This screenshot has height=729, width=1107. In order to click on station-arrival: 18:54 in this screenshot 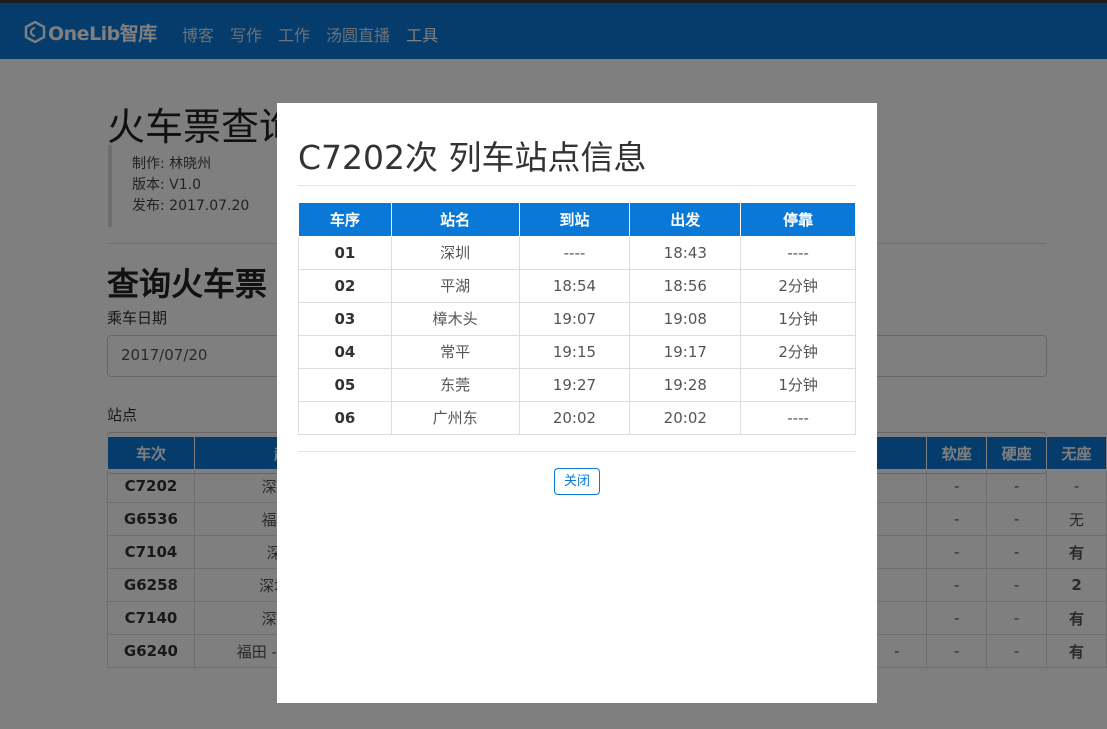, I will do `click(574, 285)`.